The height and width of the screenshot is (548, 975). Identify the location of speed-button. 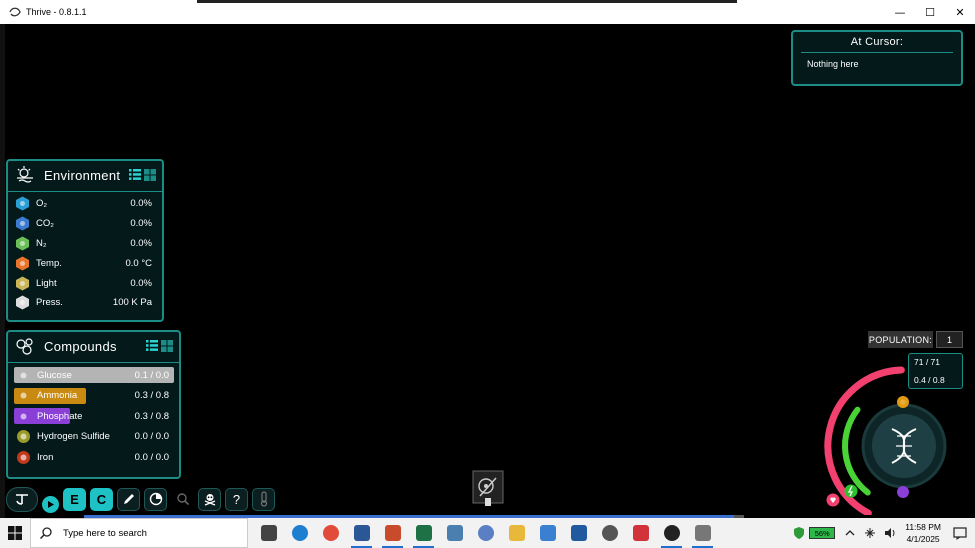
(155, 499).